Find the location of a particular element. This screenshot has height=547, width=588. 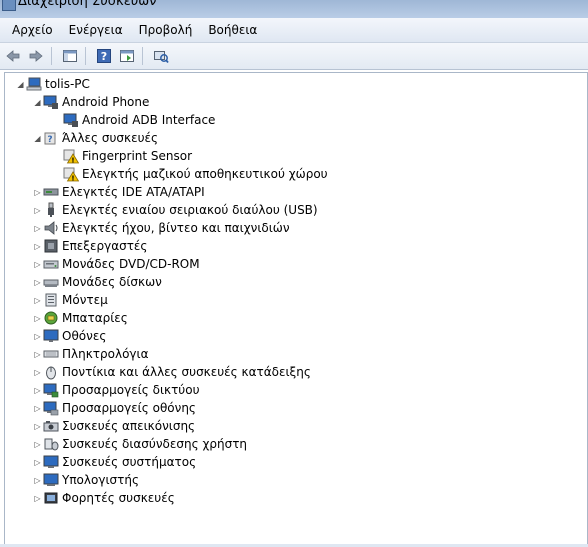

toolbar: ? is located at coordinates (294, 56).